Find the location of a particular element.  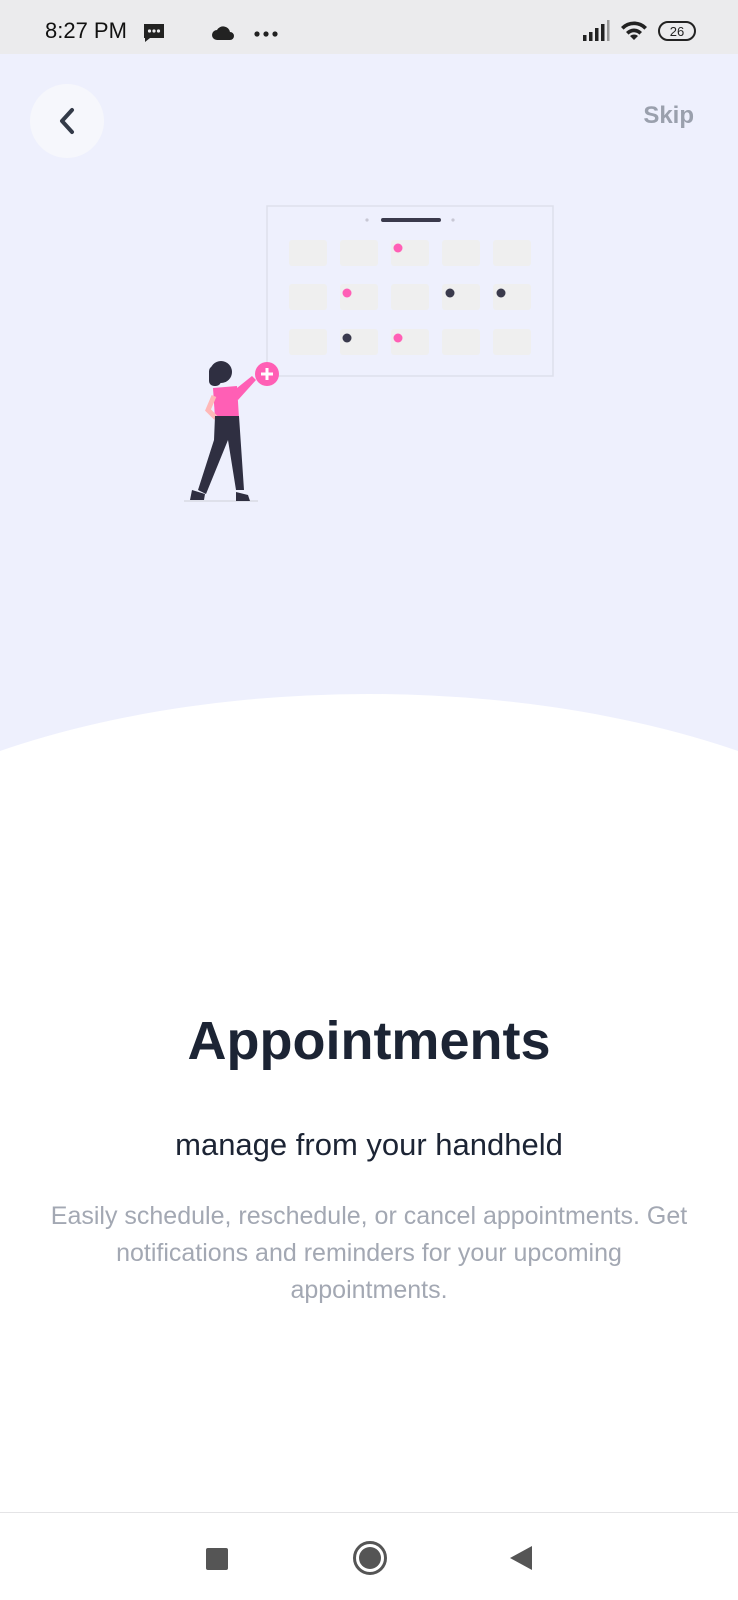

calendar-illustration is located at coordinates (369, 353).